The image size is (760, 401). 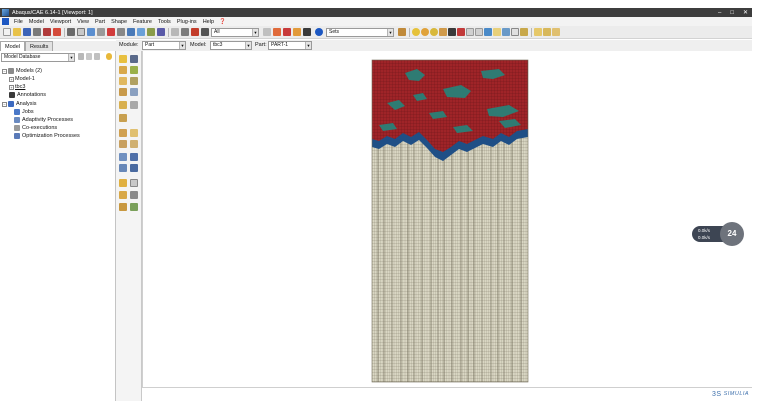 I want to click on highlight-icon, so click(x=297, y=32).